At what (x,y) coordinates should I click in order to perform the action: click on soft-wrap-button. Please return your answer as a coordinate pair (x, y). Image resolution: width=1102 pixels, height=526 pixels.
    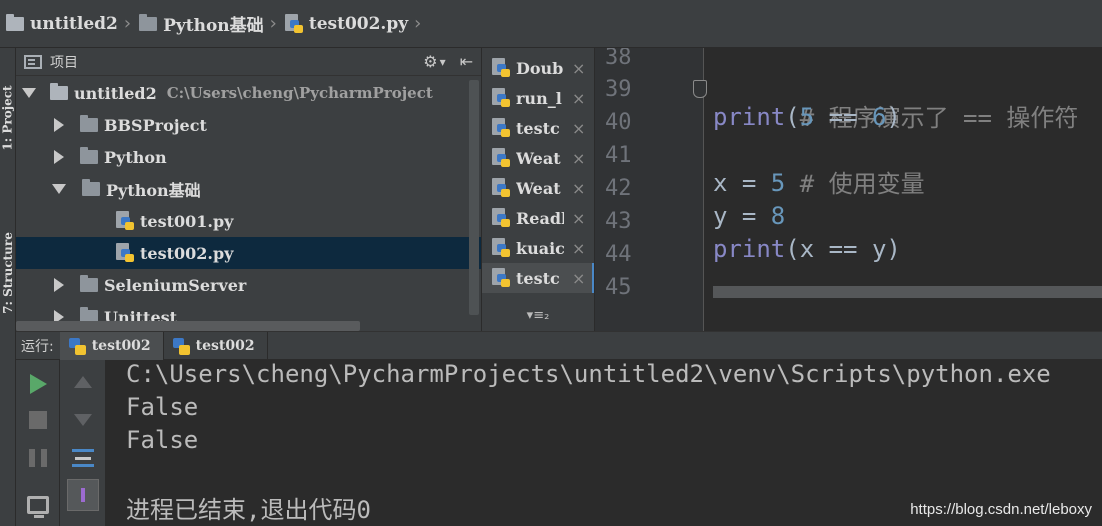
    Looking at the image, I should click on (83, 458).